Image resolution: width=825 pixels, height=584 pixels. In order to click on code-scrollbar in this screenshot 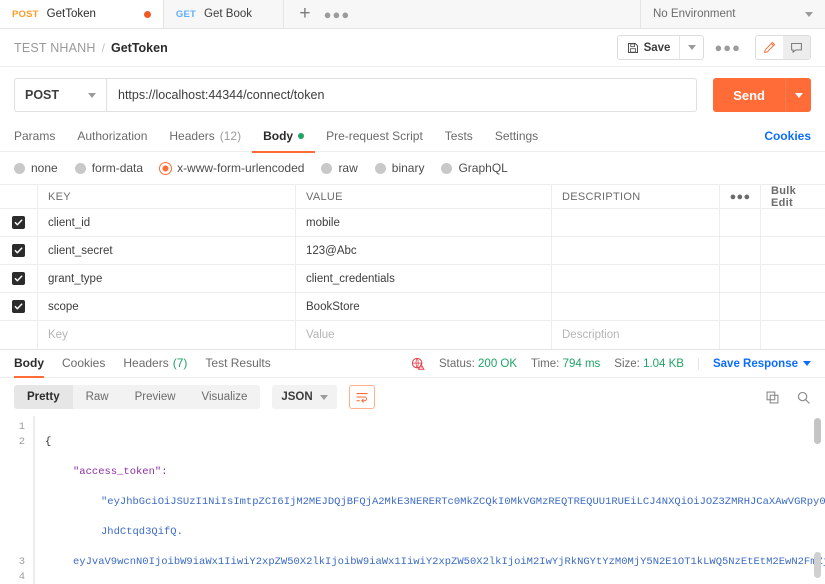, I will do `click(817, 500)`.